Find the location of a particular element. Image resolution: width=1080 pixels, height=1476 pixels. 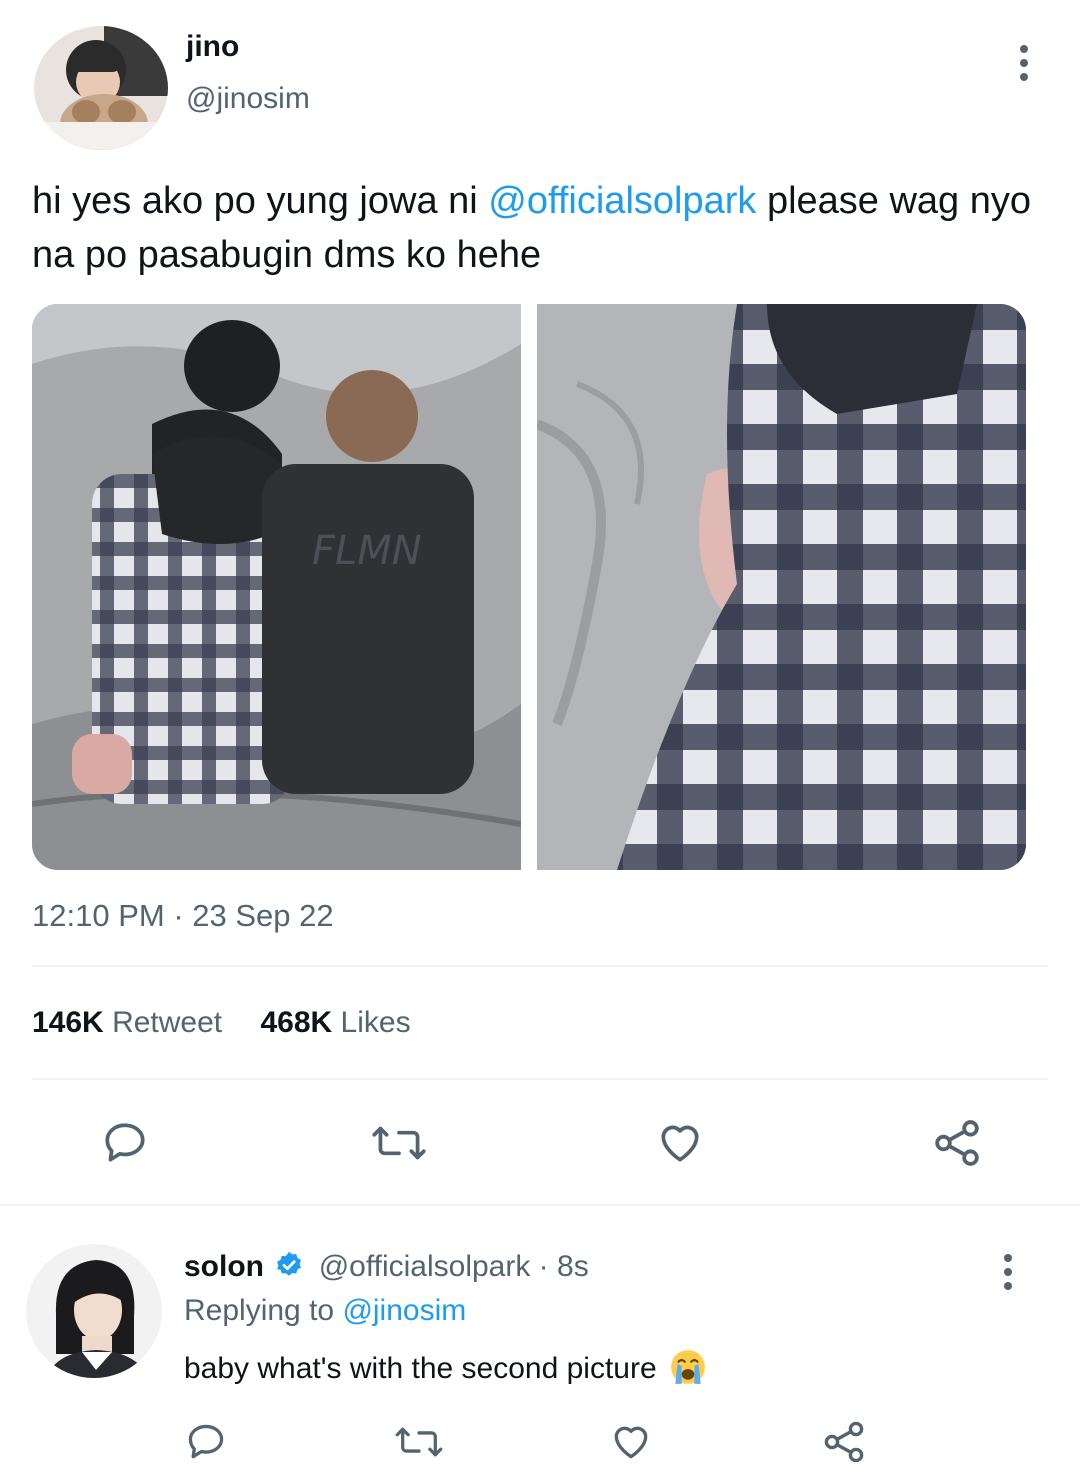

reply-like-icon is located at coordinates (631, 1442).